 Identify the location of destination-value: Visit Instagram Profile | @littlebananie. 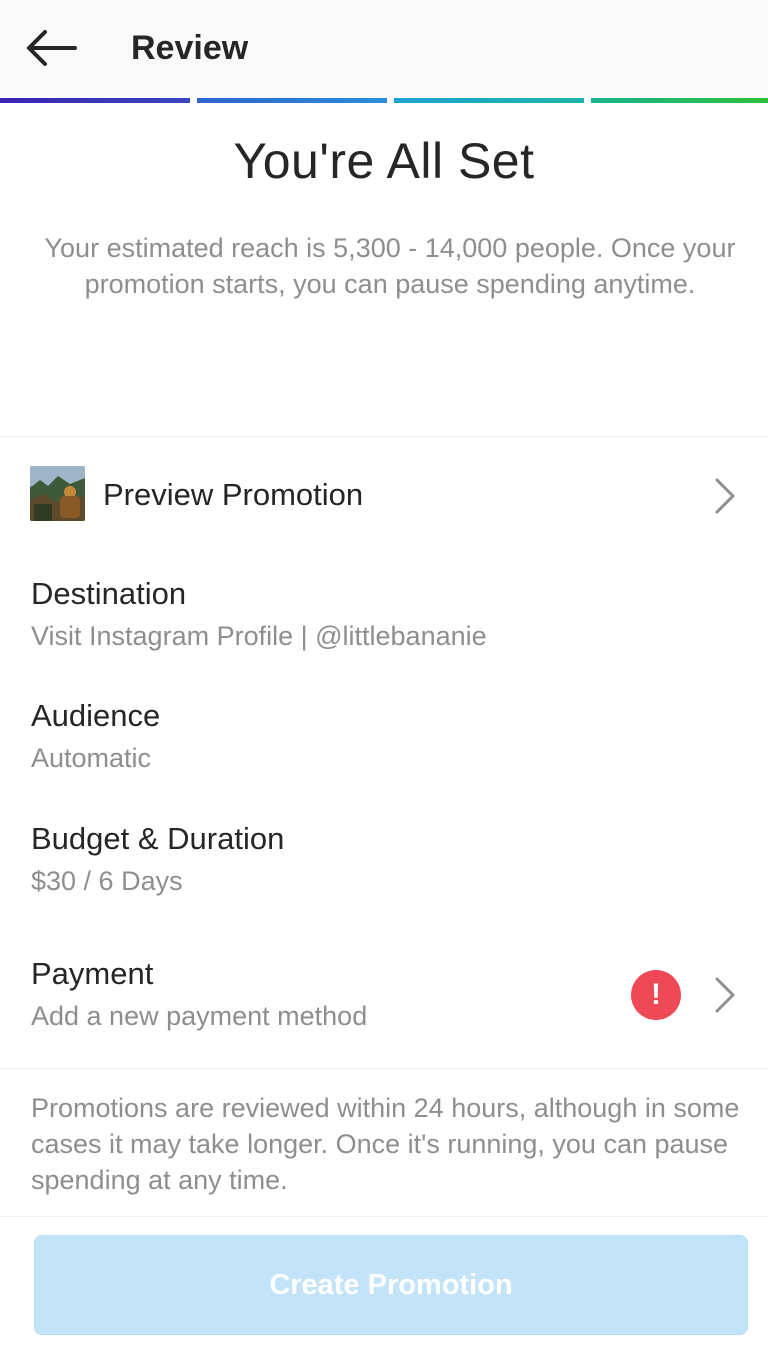
(259, 636).